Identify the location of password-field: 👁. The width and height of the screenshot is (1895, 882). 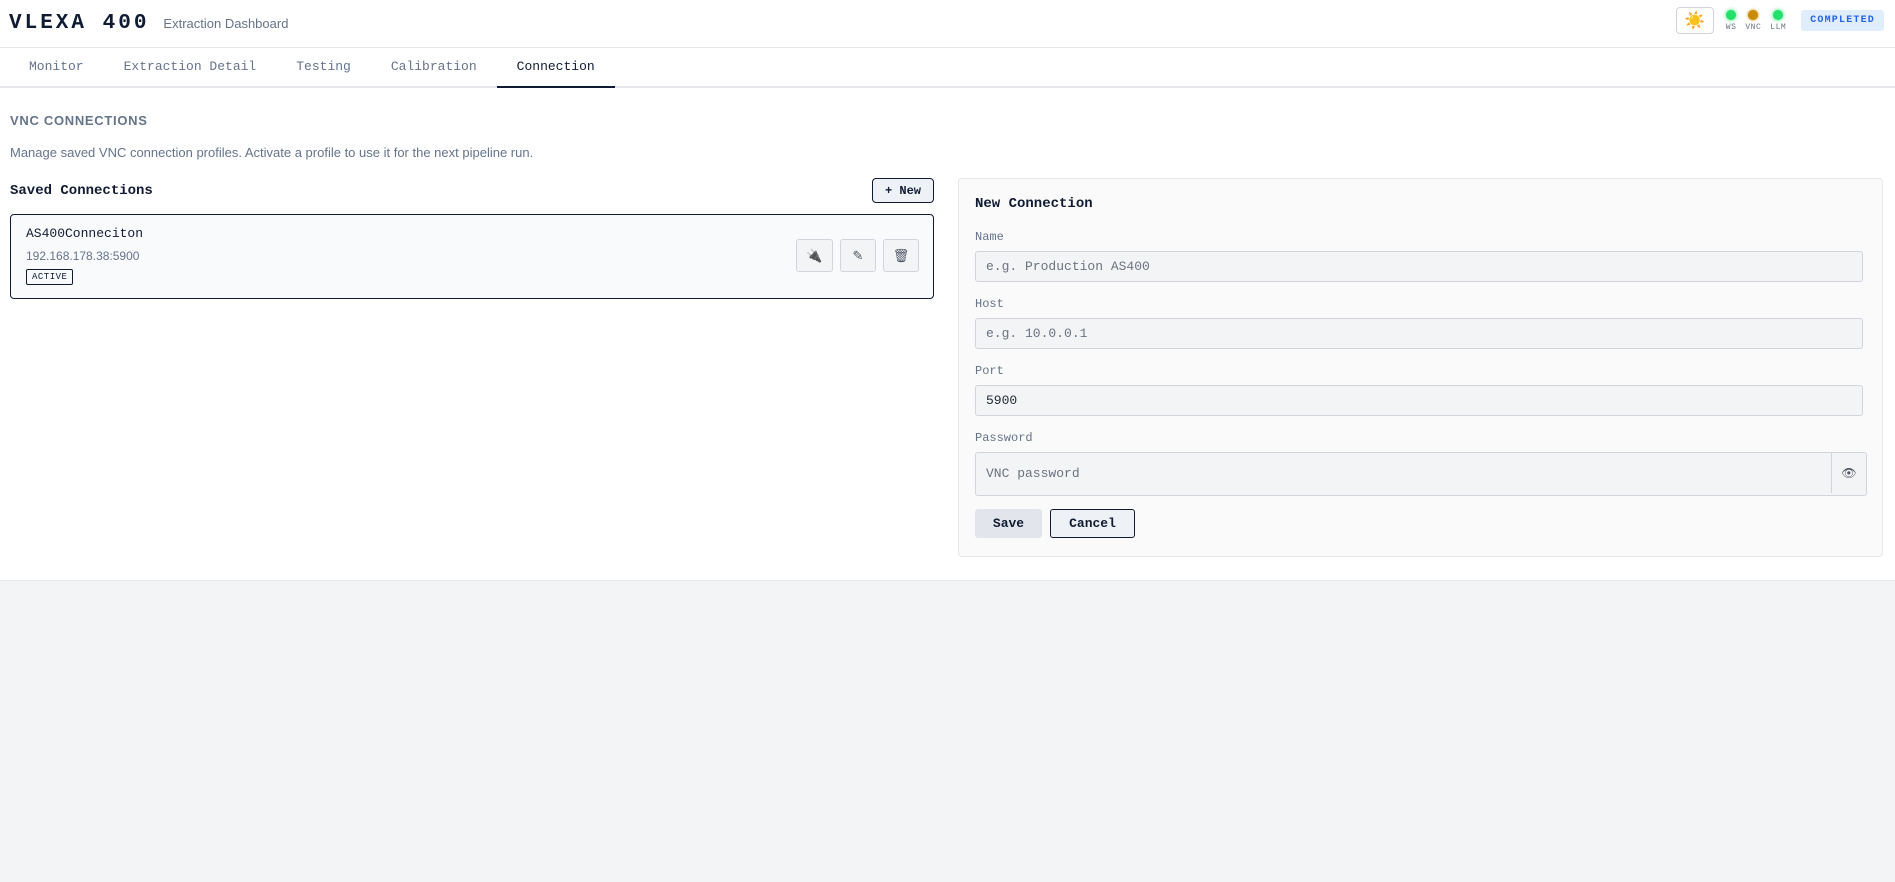
(1421, 474).